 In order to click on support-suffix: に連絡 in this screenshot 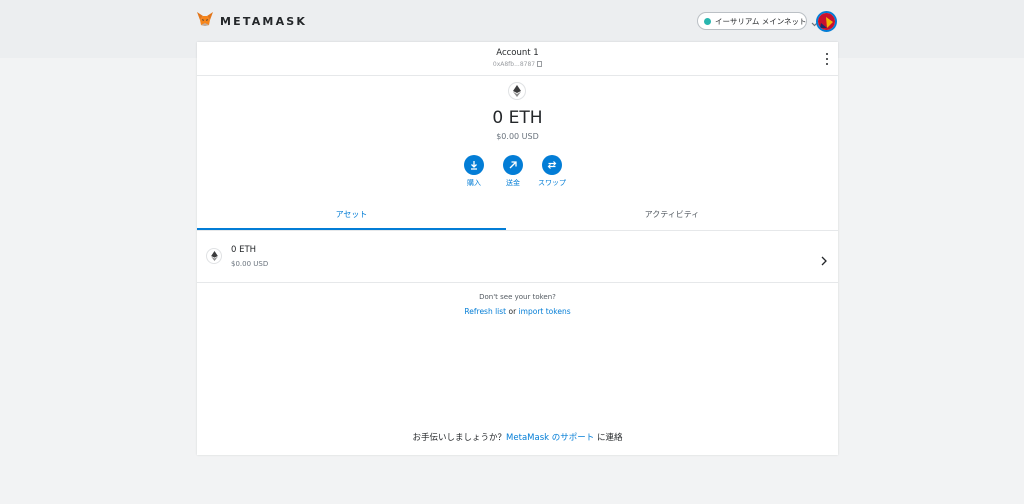, I will do `click(608, 438)`.